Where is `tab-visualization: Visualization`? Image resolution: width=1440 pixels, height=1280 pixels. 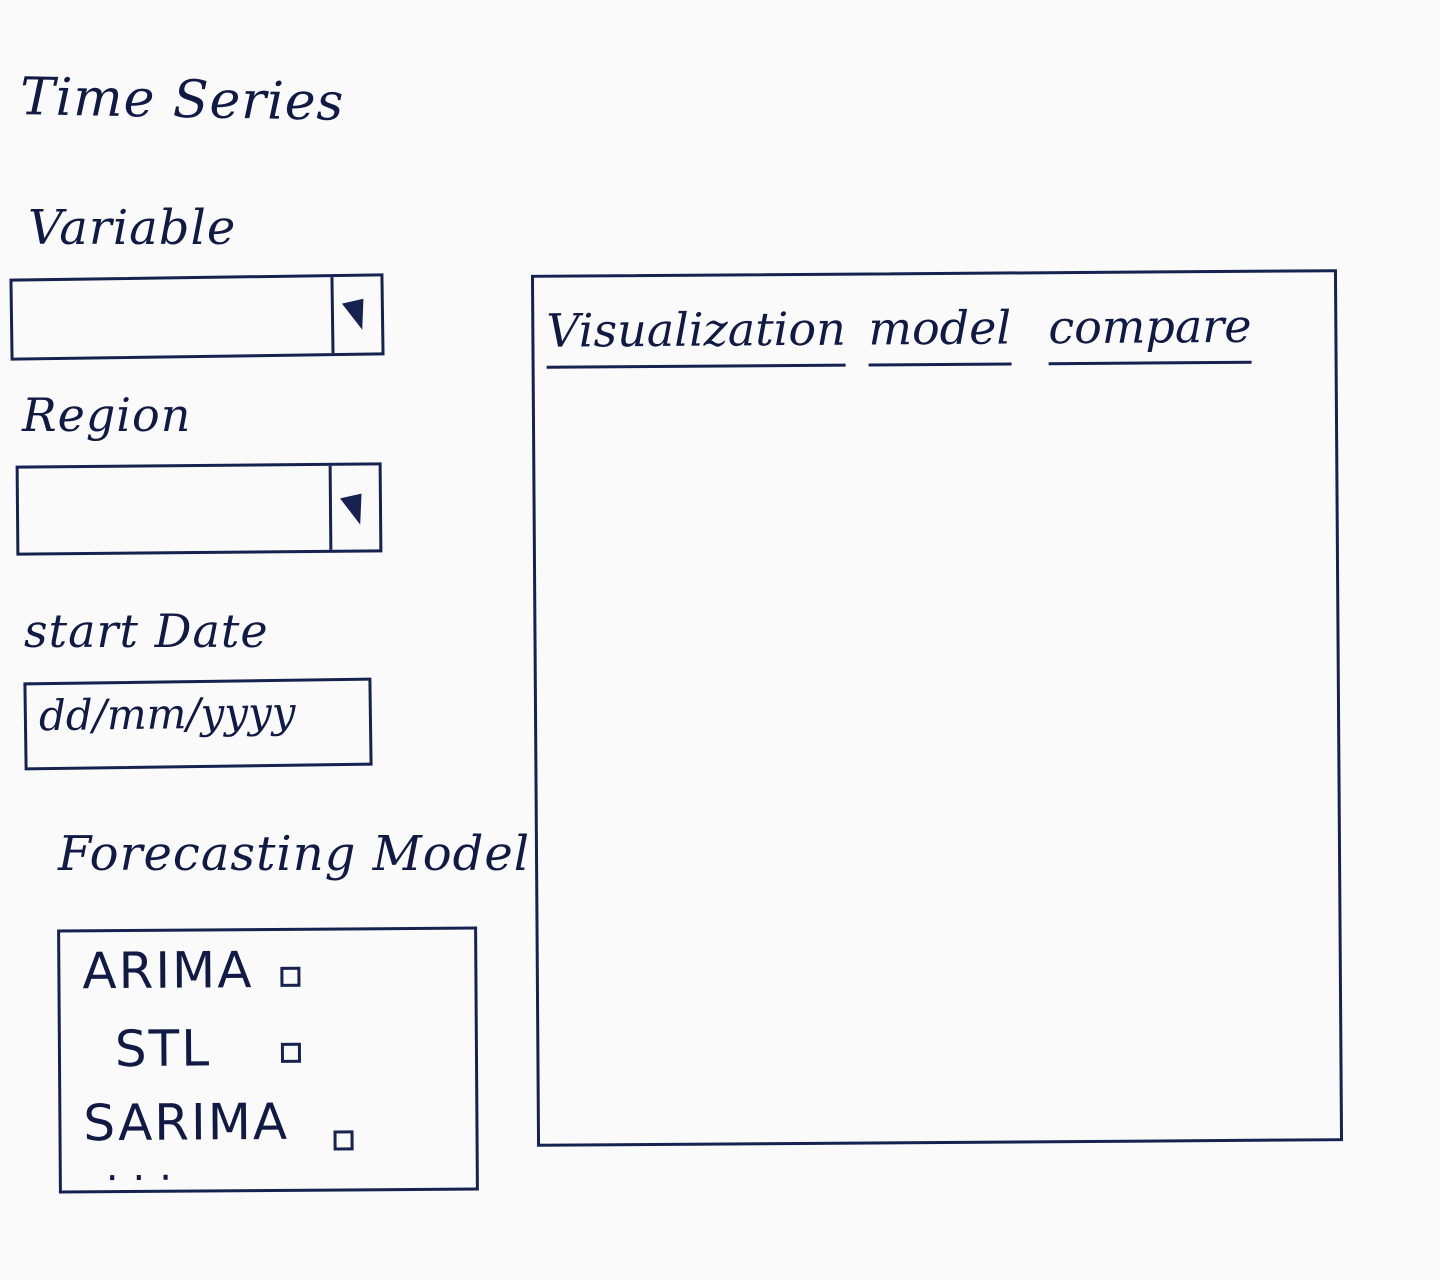 tab-visualization: Visualization is located at coordinates (696, 335).